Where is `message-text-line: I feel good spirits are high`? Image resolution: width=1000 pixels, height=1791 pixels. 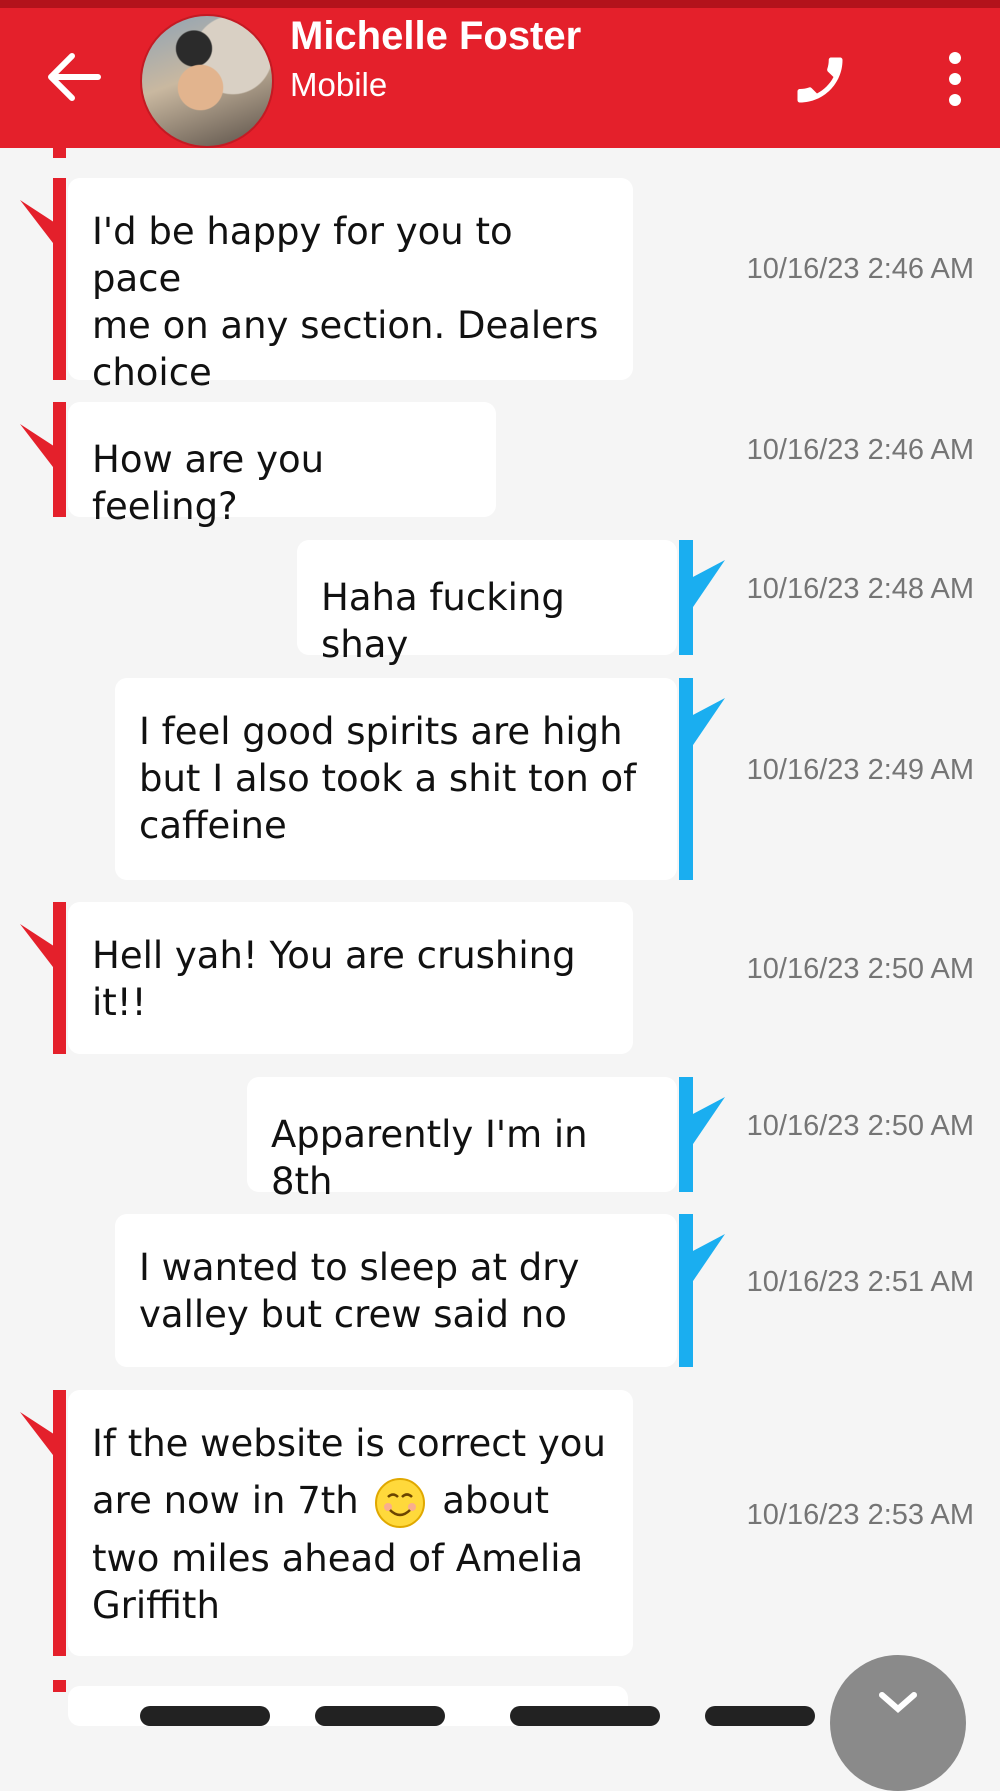 message-text-line: I feel good spirits are high is located at coordinates (381, 731).